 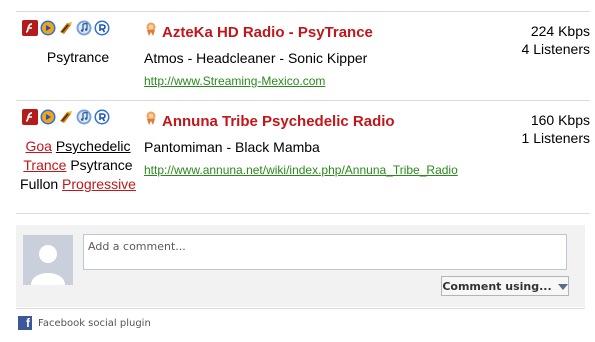 What do you see at coordinates (78, 57) in the screenshot?
I see `genre-label: Psytrance` at bounding box center [78, 57].